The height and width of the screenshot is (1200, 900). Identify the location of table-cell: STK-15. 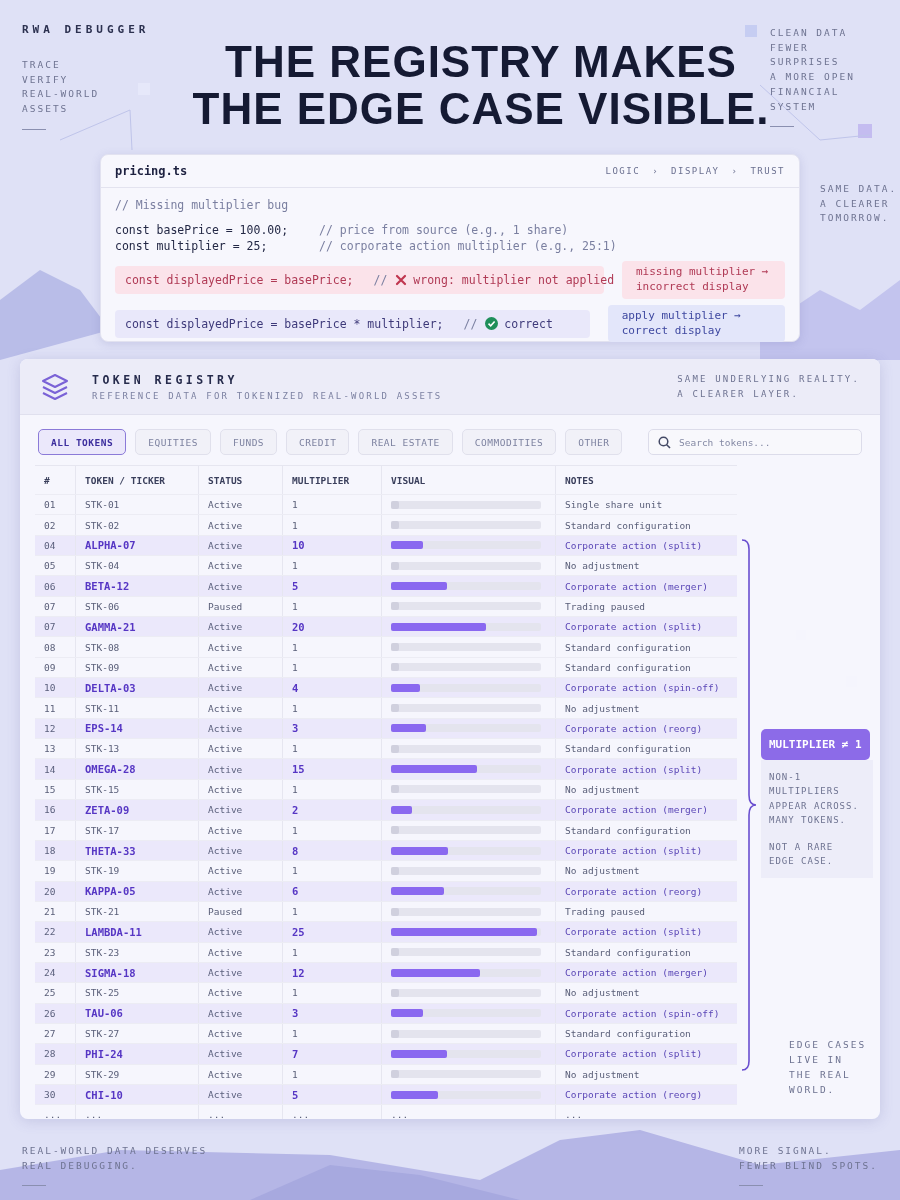
(136, 789).